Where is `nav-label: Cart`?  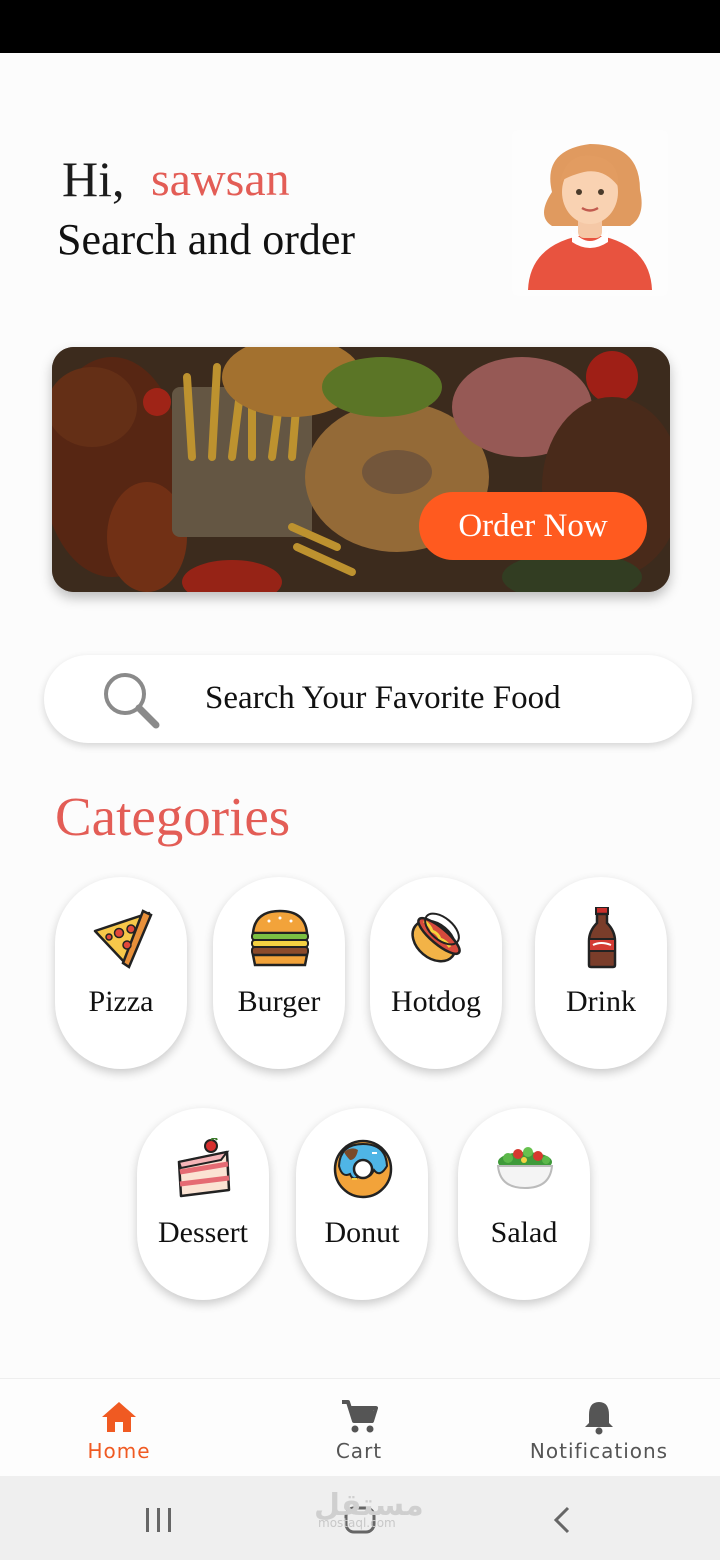
nav-label: Cart is located at coordinates (359, 1451).